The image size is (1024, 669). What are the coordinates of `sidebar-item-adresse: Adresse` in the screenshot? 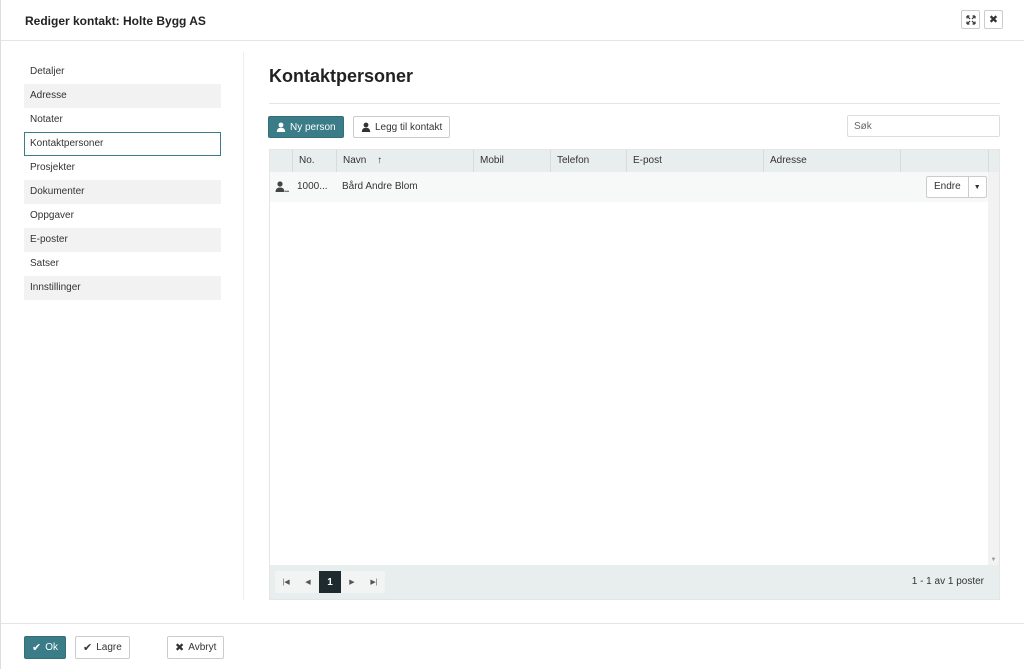 It's located at (122, 96).